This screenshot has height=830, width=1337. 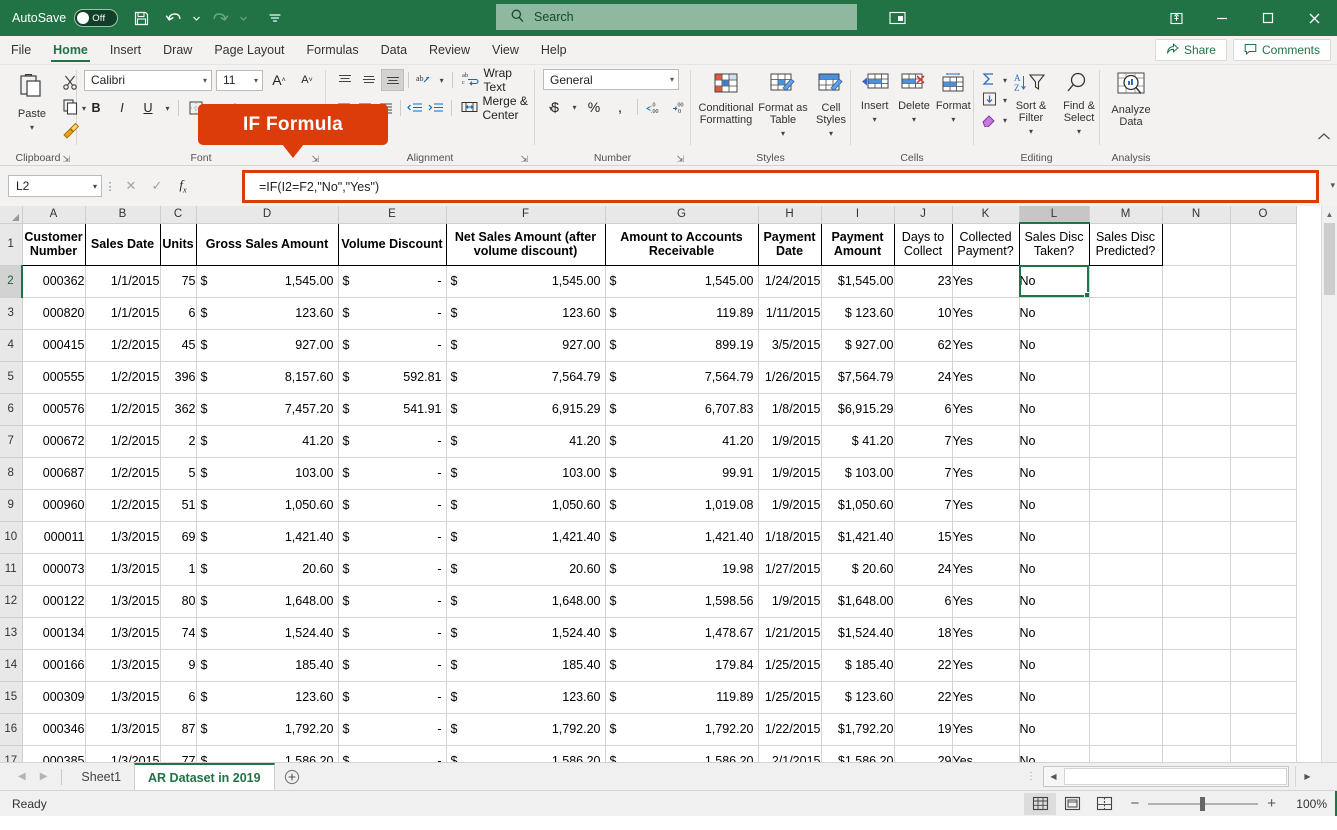 What do you see at coordinates (392, 473) in the screenshot?
I see `cell-E8: $ -` at bounding box center [392, 473].